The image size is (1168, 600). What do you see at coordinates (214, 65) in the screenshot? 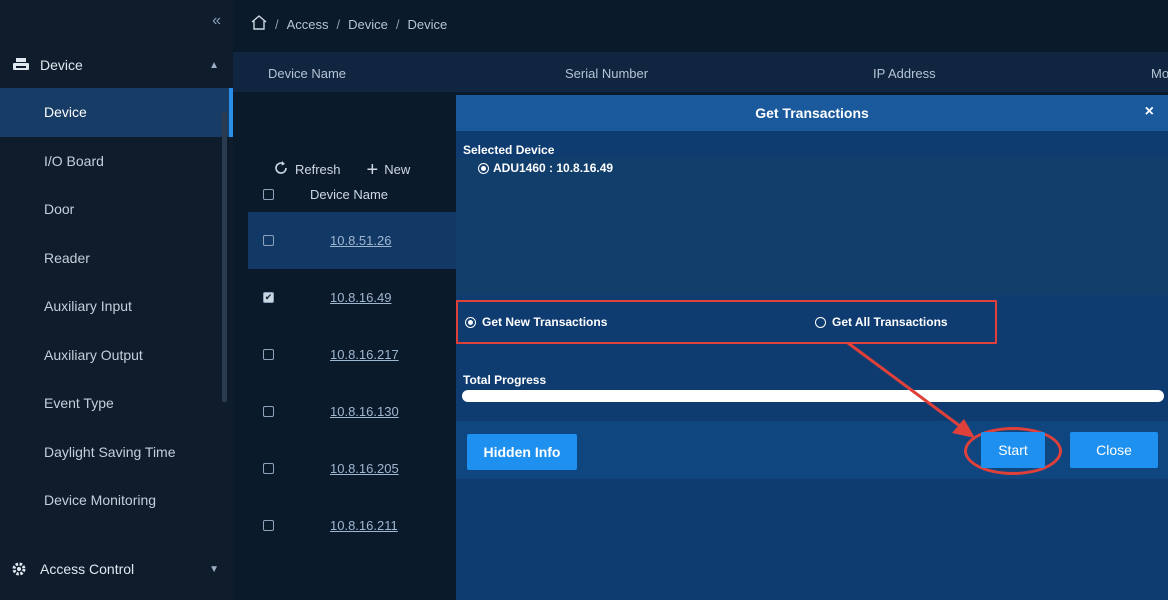
I see `chevron-up-icon: ▲` at bounding box center [214, 65].